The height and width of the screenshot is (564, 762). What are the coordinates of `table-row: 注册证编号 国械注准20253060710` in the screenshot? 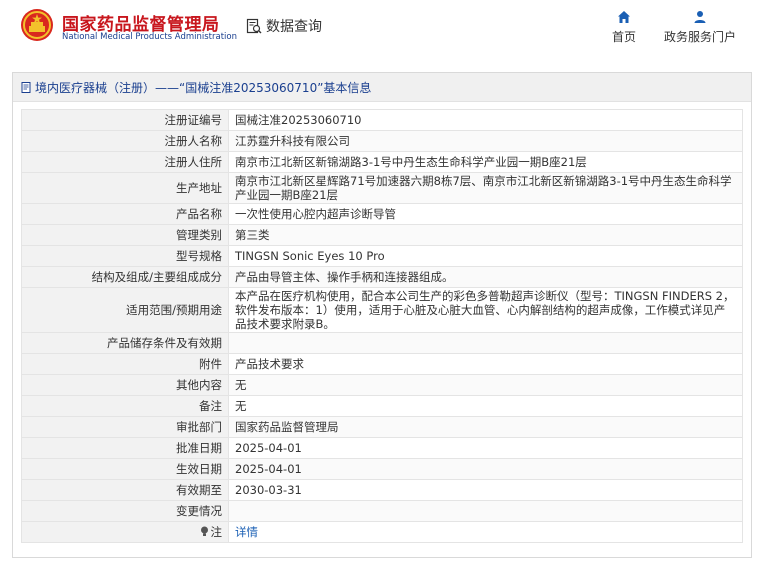 It's located at (382, 120).